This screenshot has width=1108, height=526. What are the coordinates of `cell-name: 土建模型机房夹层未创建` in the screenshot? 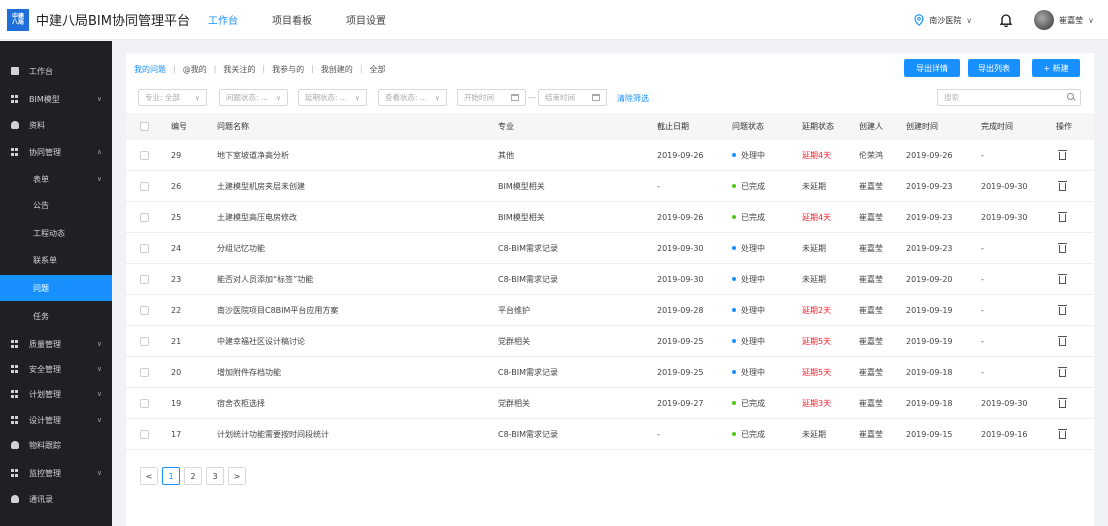 It's located at (261, 186).